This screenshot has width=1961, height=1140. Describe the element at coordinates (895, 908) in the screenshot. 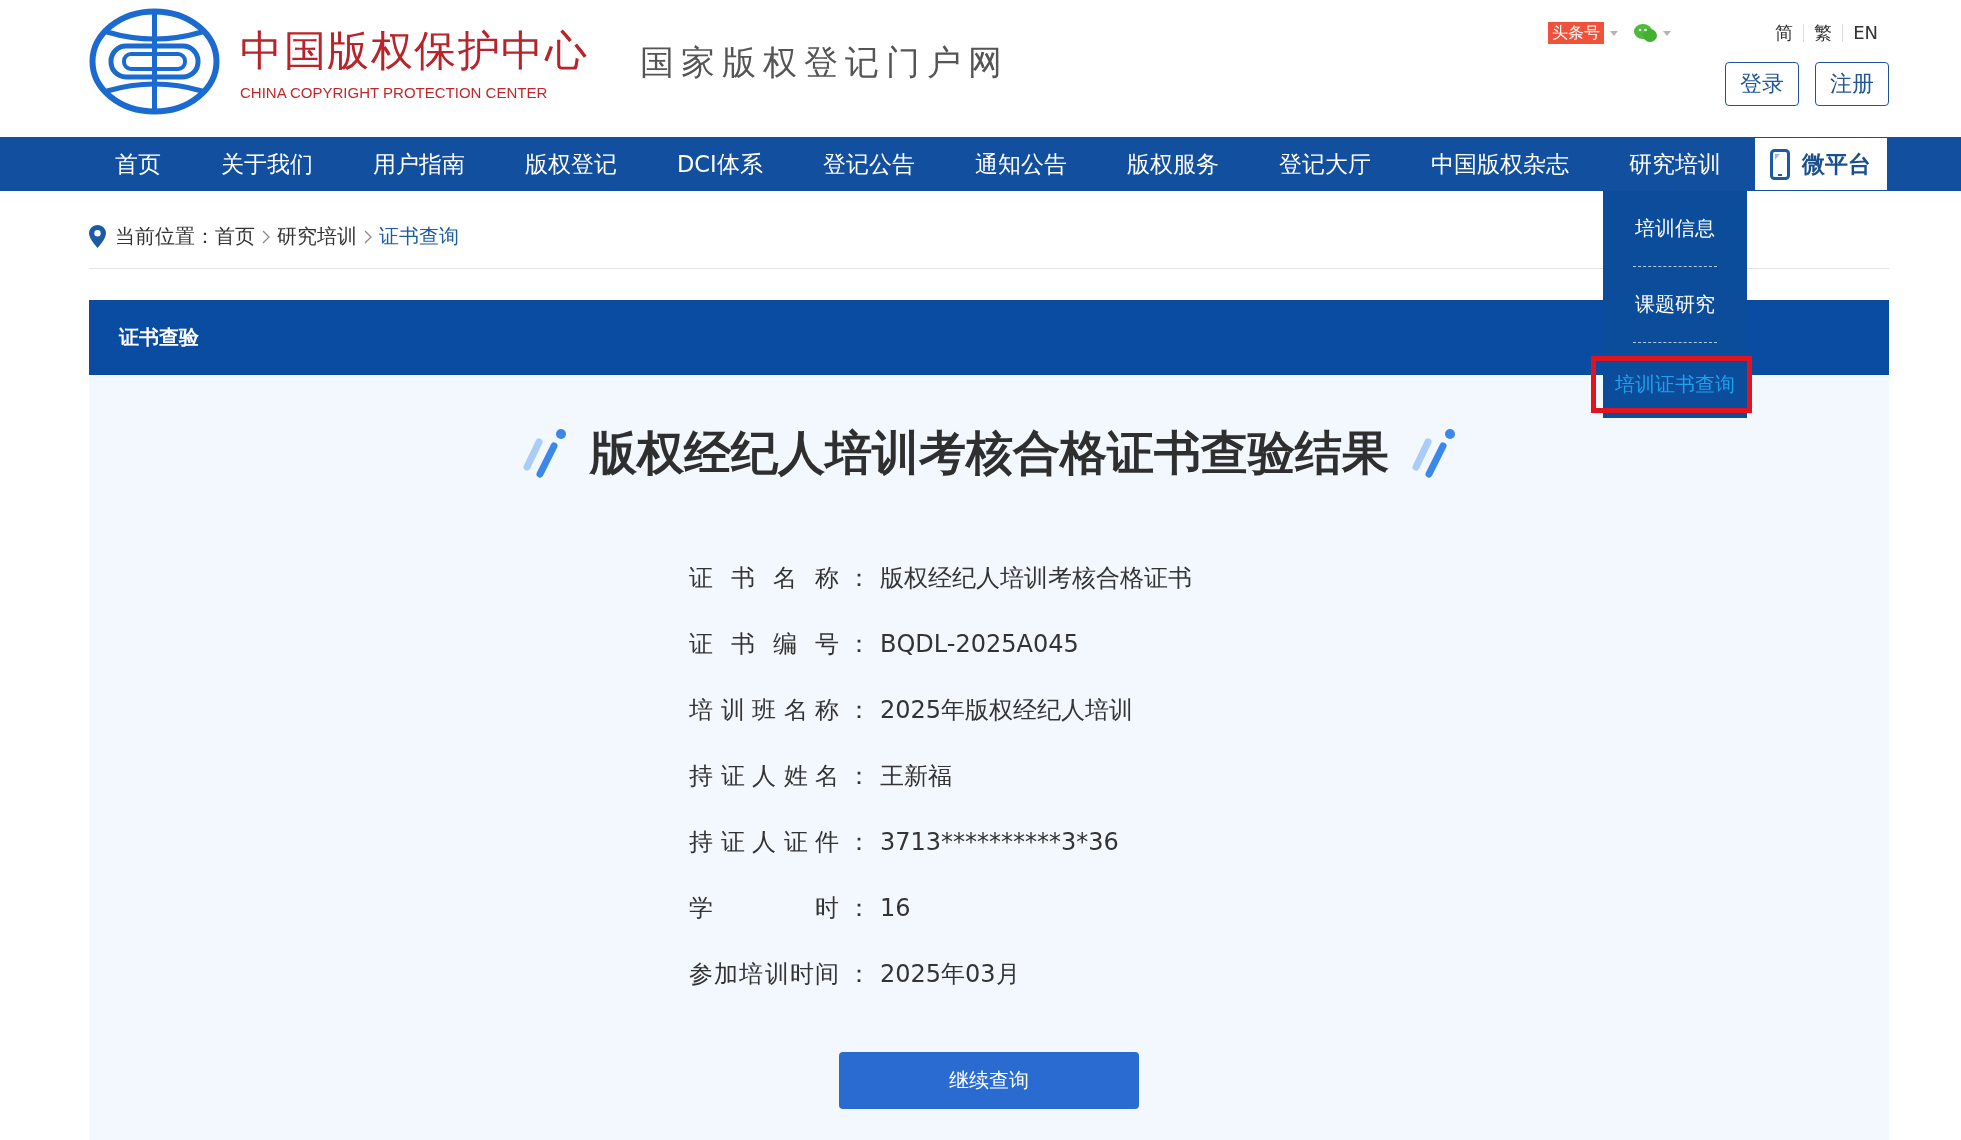

I see `field-value: 16` at that location.